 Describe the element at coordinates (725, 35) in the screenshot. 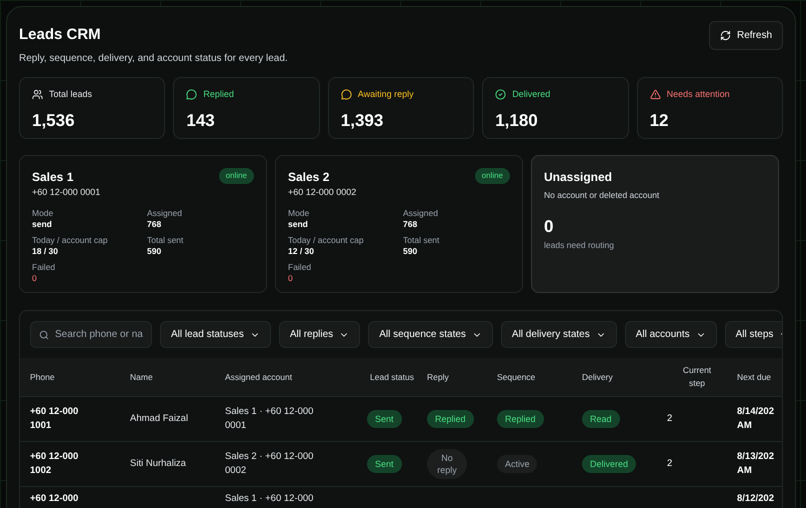

I see `refresh-icon` at that location.